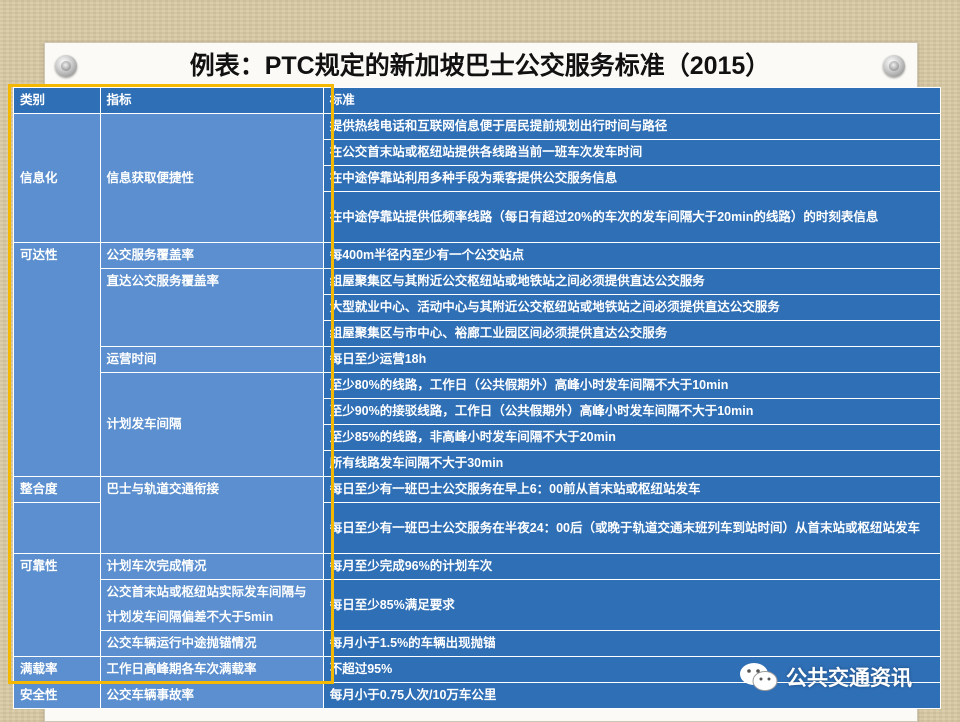 This screenshot has width=960, height=722. What do you see at coordinates (632, 100) in the screenshot?
I see `header-standard: 标准` at bounding box center [632, 100].